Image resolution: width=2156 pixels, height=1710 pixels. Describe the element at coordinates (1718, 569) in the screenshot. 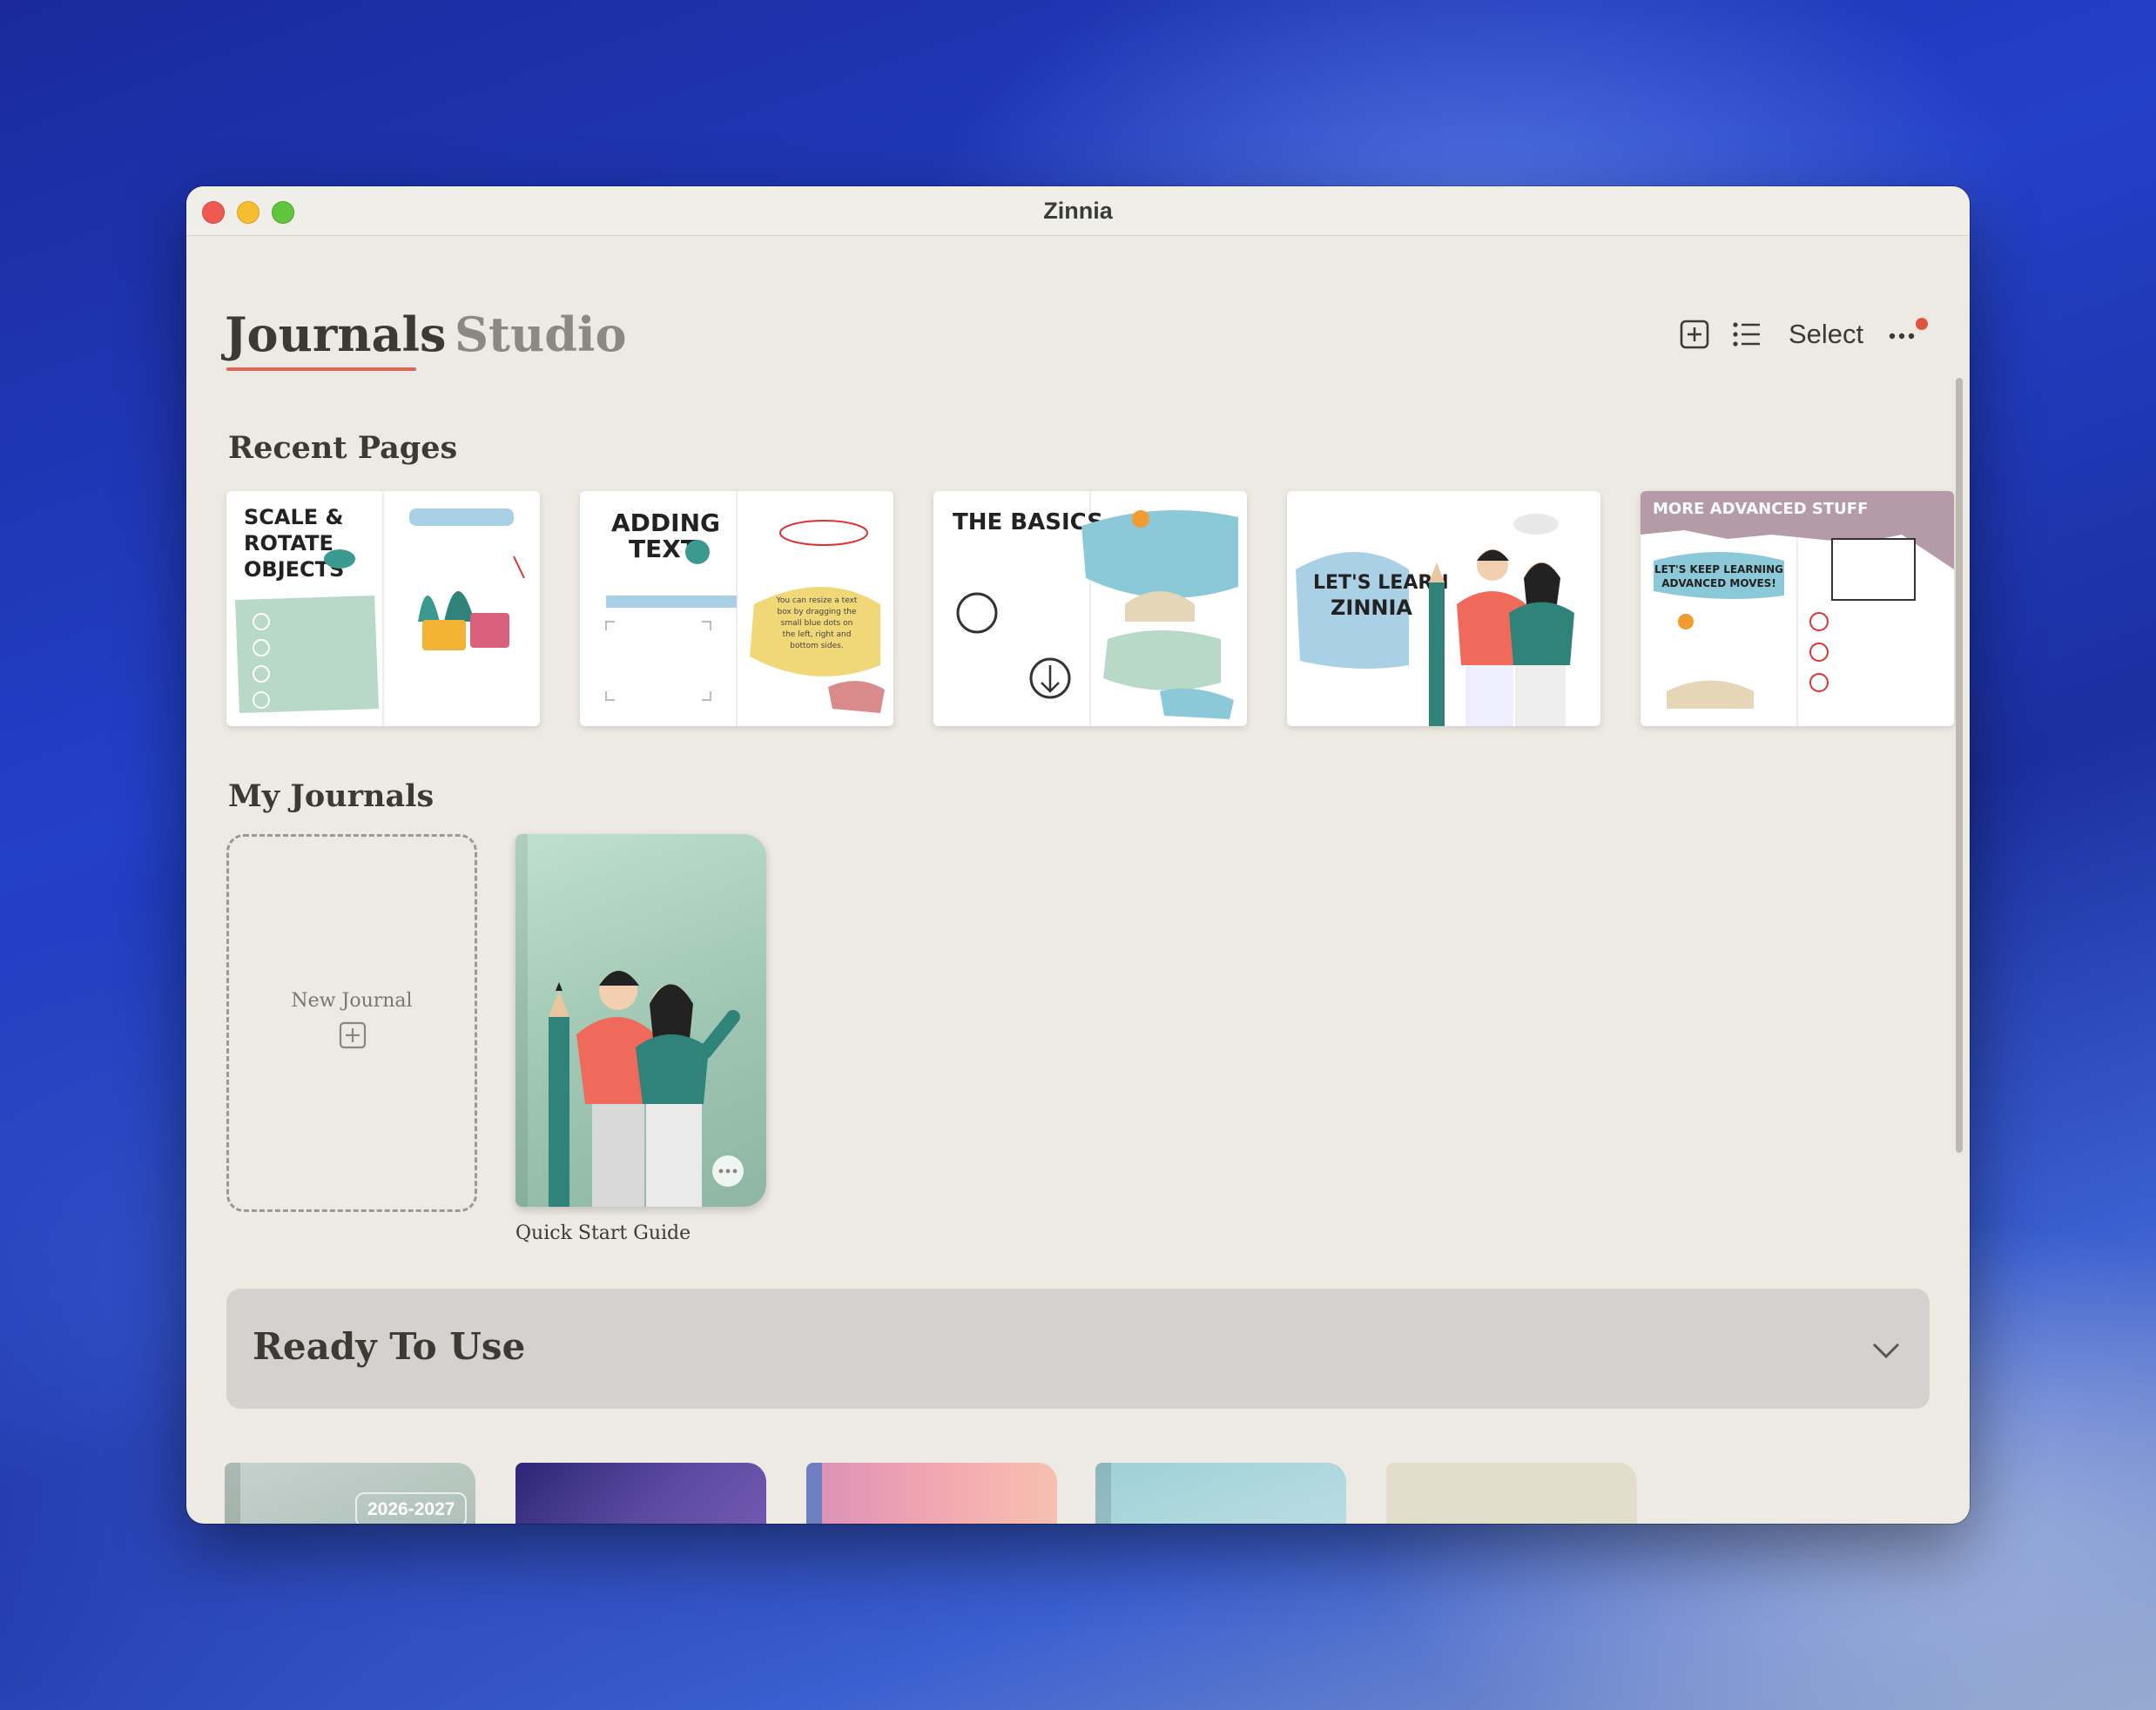

I see `svg-text: LET'S KEEP LEARNING` at that location.